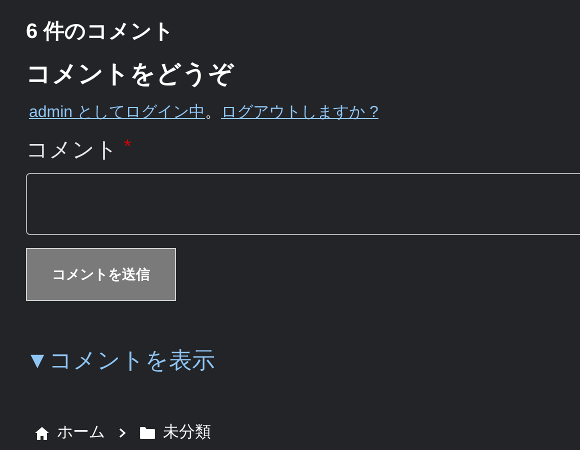 The width and height of the screenshot is (580, 450). I want to click on comments-count-heading: 6 件のコメント, so click(101, 32).